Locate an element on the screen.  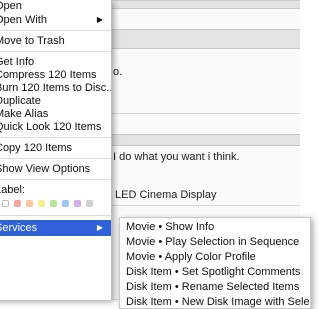
service-disk-new-disk-image: Disk Item • New Disk Image with Select is located at coordinates (215, 301).